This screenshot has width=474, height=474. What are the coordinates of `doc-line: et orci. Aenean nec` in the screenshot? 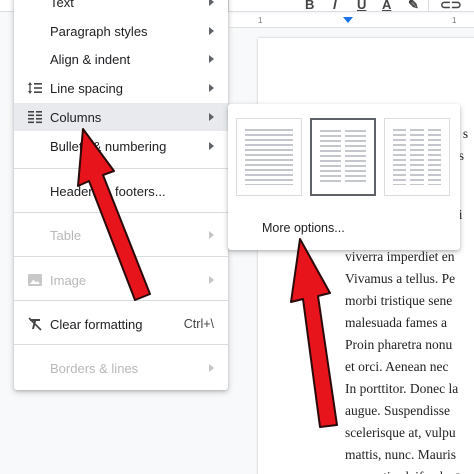 It's located at (397, 366).